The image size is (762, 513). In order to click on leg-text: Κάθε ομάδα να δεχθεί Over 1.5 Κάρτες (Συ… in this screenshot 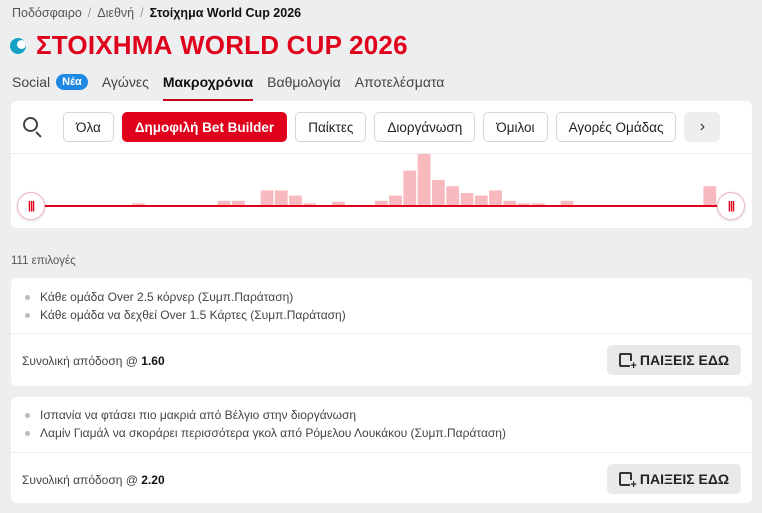, I will do `click(193, 315)`.